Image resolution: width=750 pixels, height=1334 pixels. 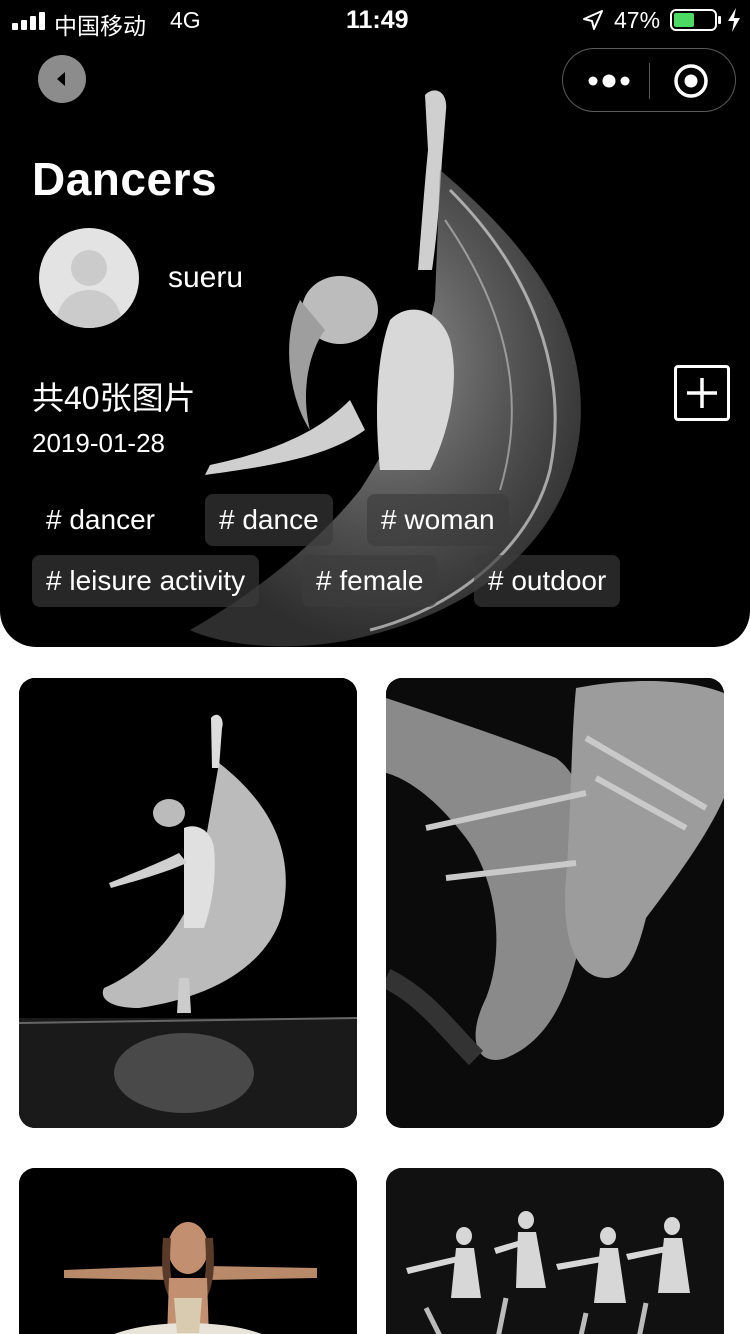 I want to click on photo-count: 共40张图片, so click(x=114, y=398).